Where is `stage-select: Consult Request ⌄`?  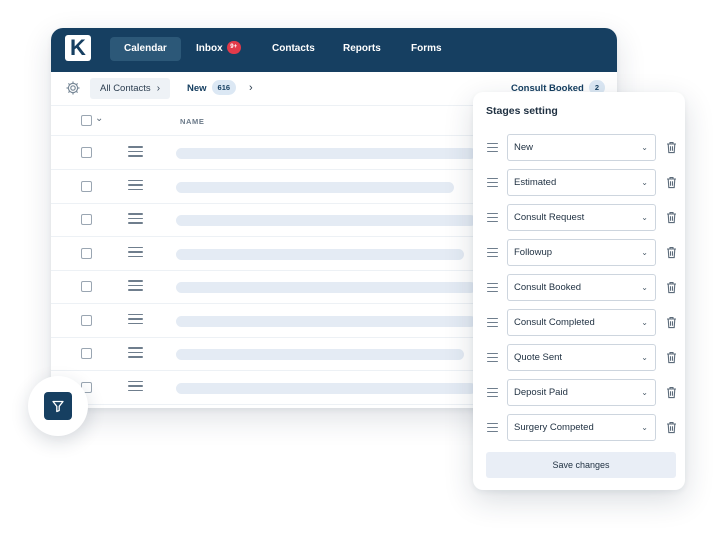 stage-select: Consult Request ⌄ is located at coordinates (581, 217).